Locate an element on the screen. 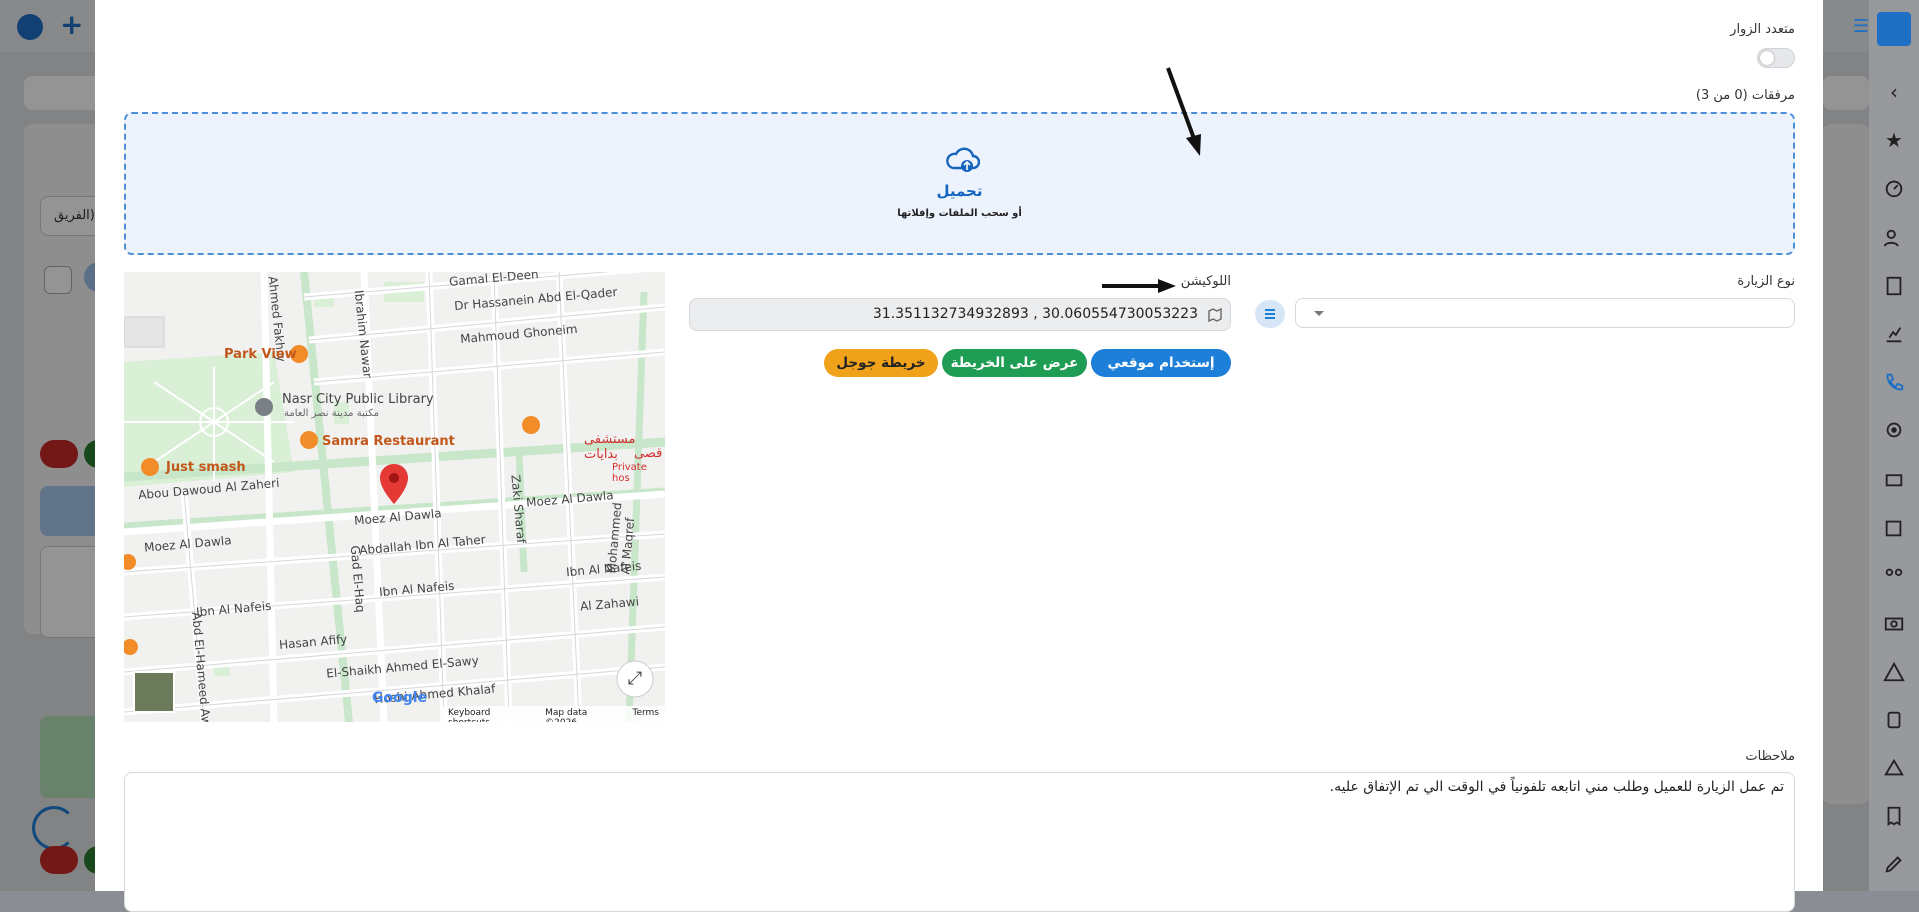 Image resolution: width=1919 pixels, height=912 pixels. arrow-annotation-location is located at coordinates (1139, 286).